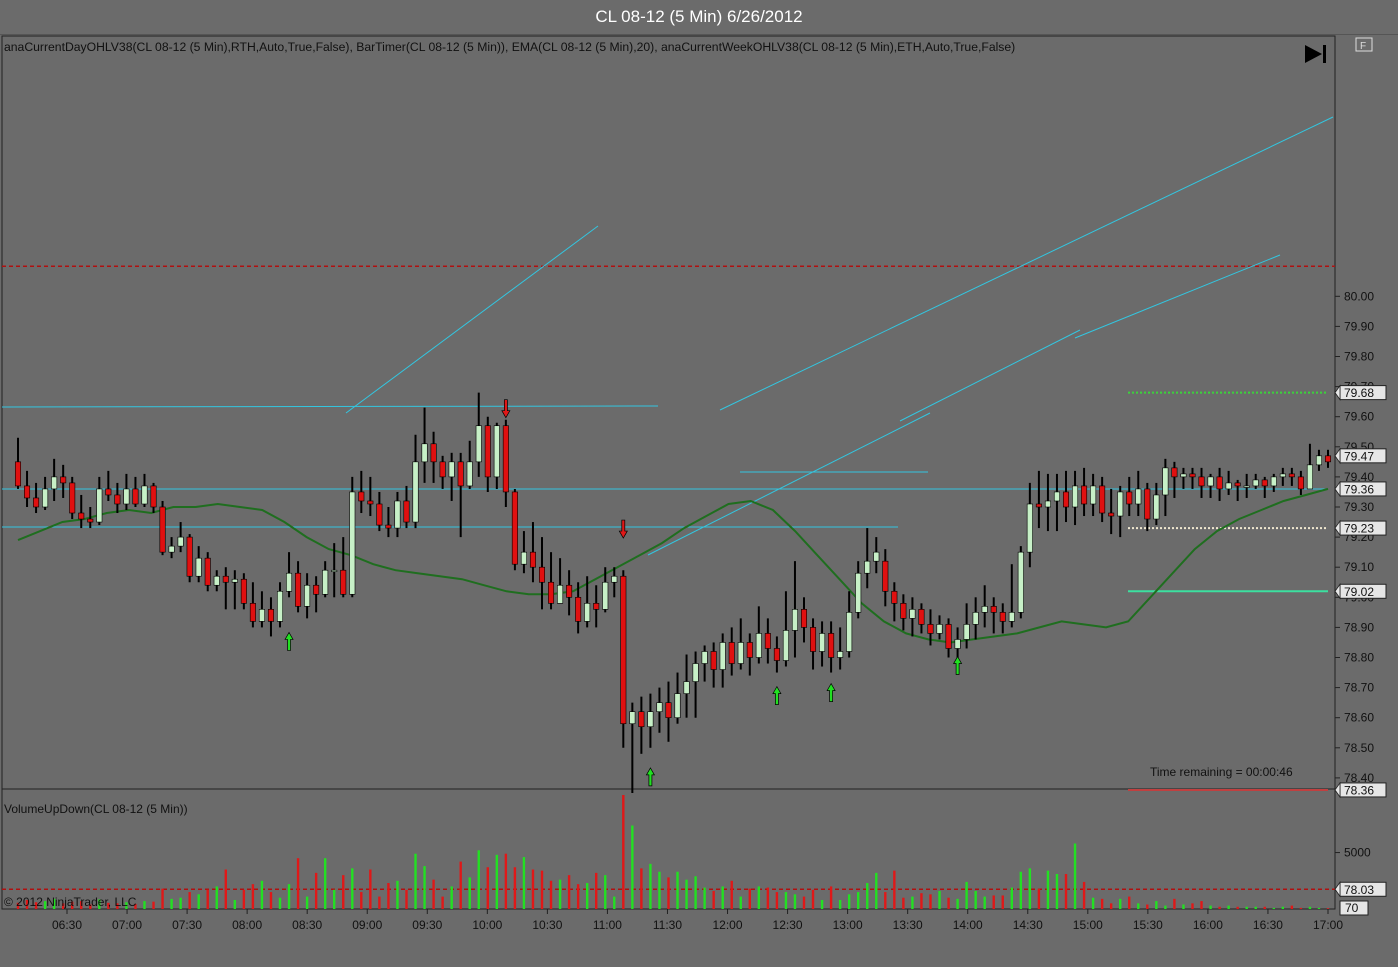  Describe the element at coordinates (908, 925) in the screenshot. I see `time-tick-label: 13:30` at that location.